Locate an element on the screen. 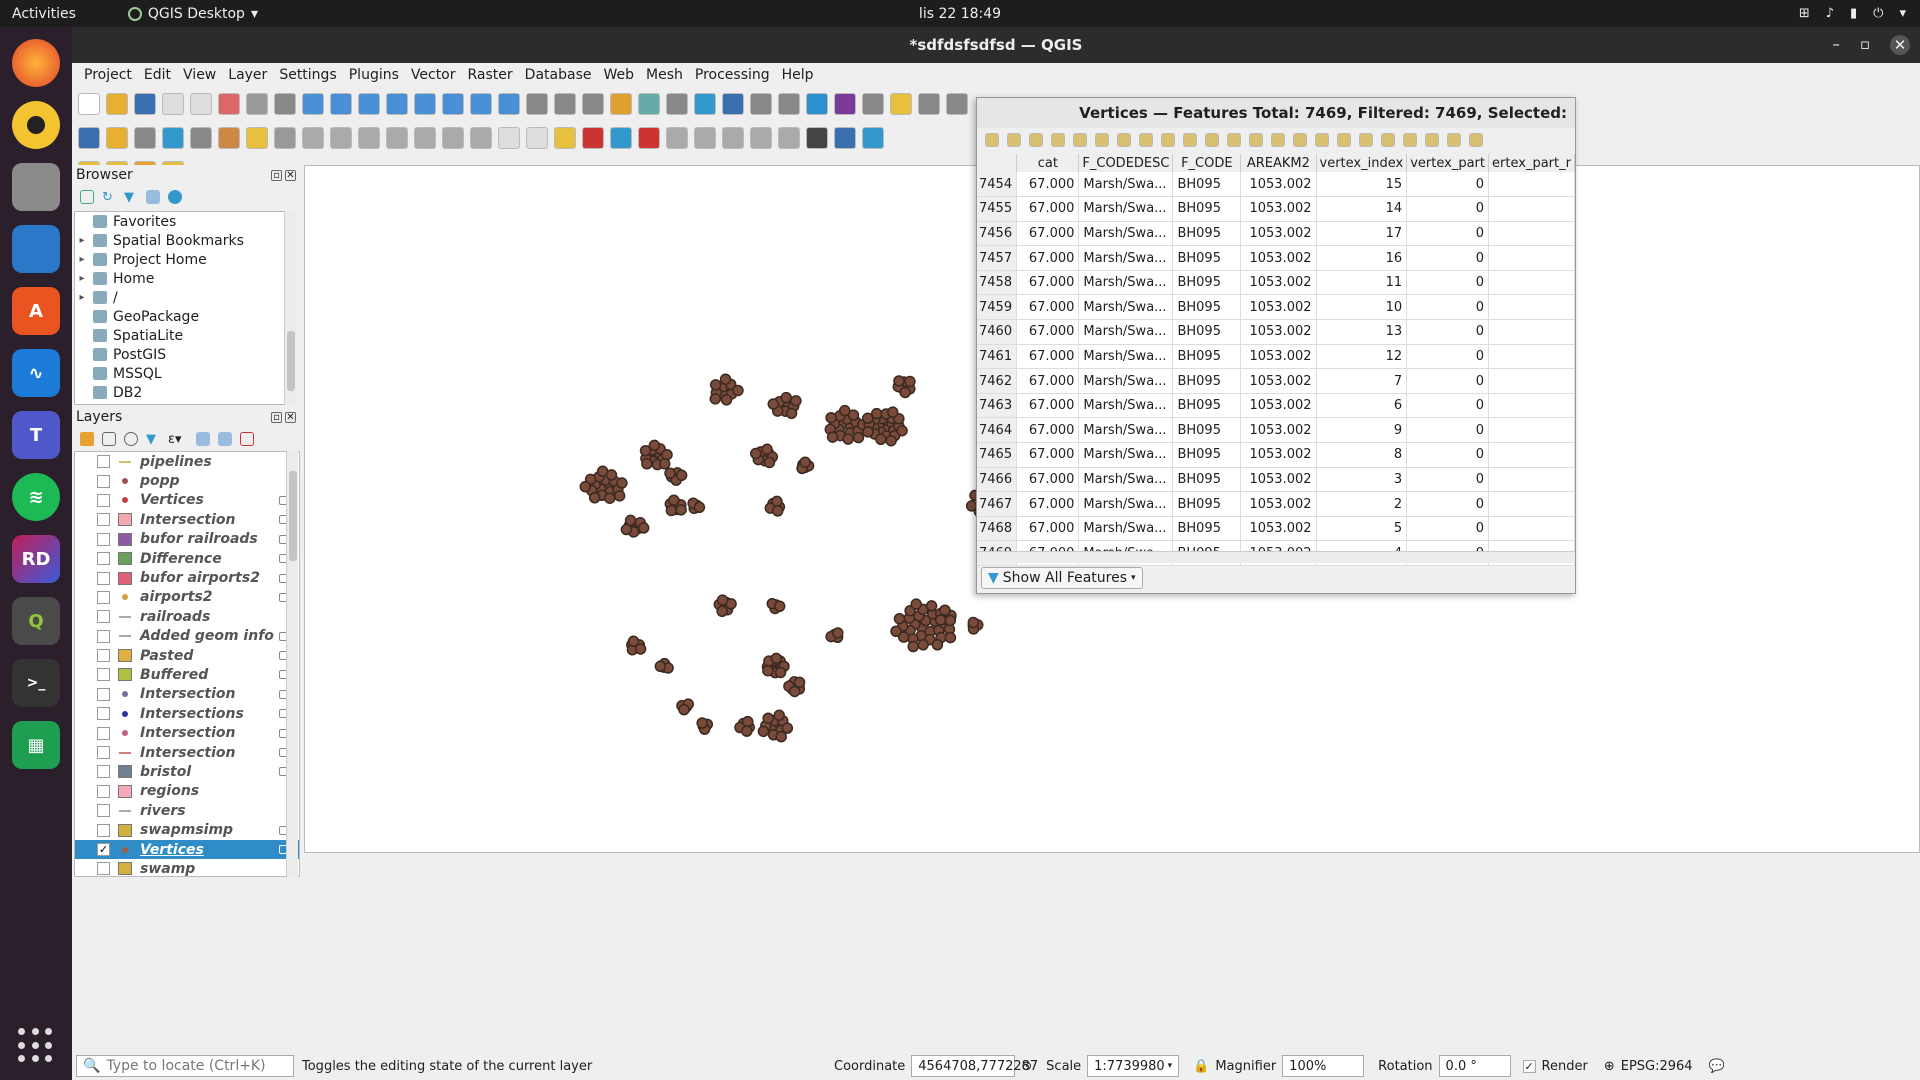  zoom-full-icon is located at coordinates (397, 104).